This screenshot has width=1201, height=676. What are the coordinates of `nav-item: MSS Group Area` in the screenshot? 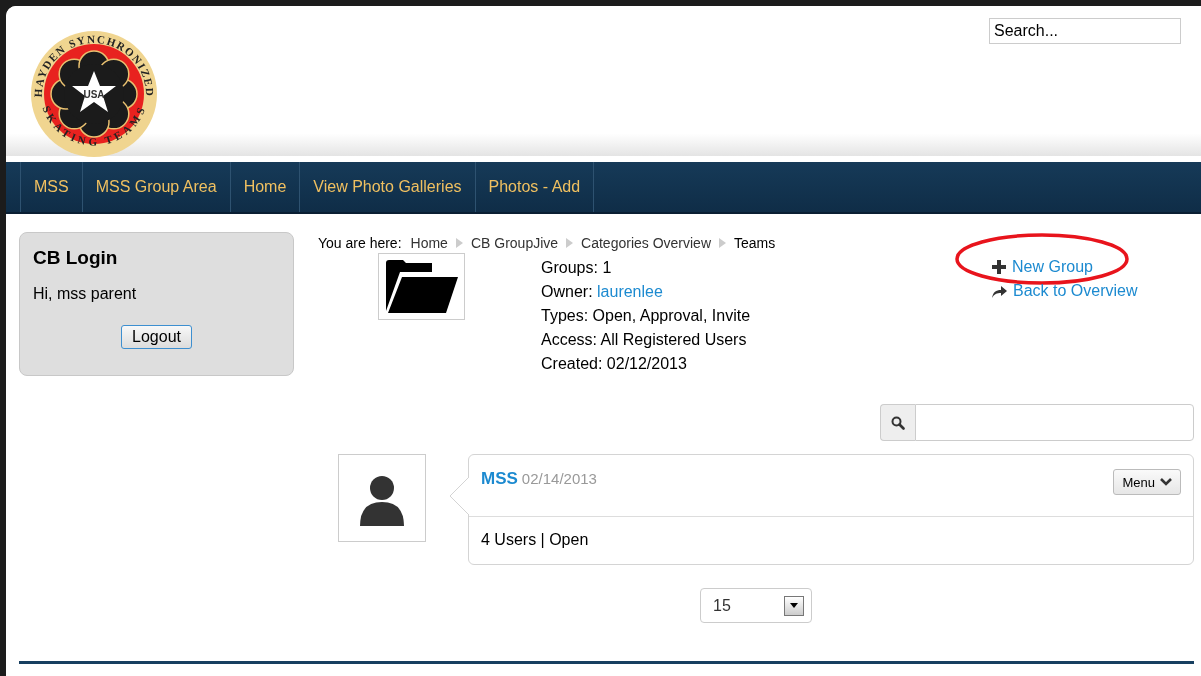 It's located at (155, 187).